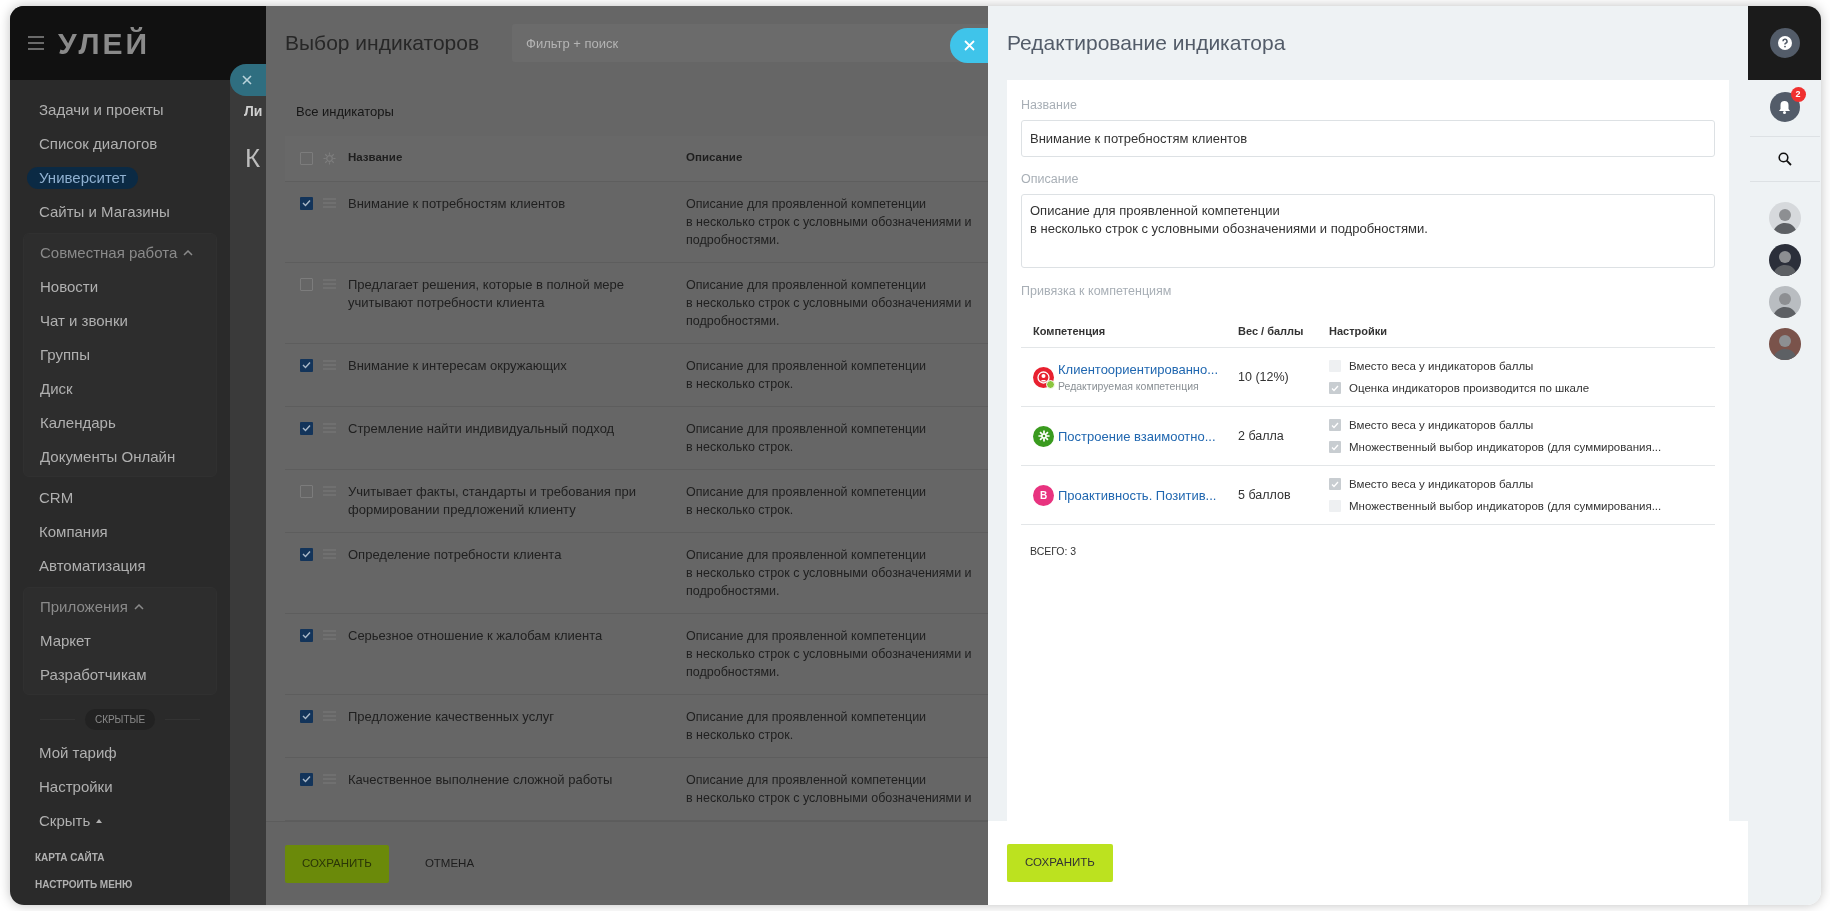 This screenshot has height=911, width=1830. I want to click on sidebar-item: Диск, so click(56, 389).